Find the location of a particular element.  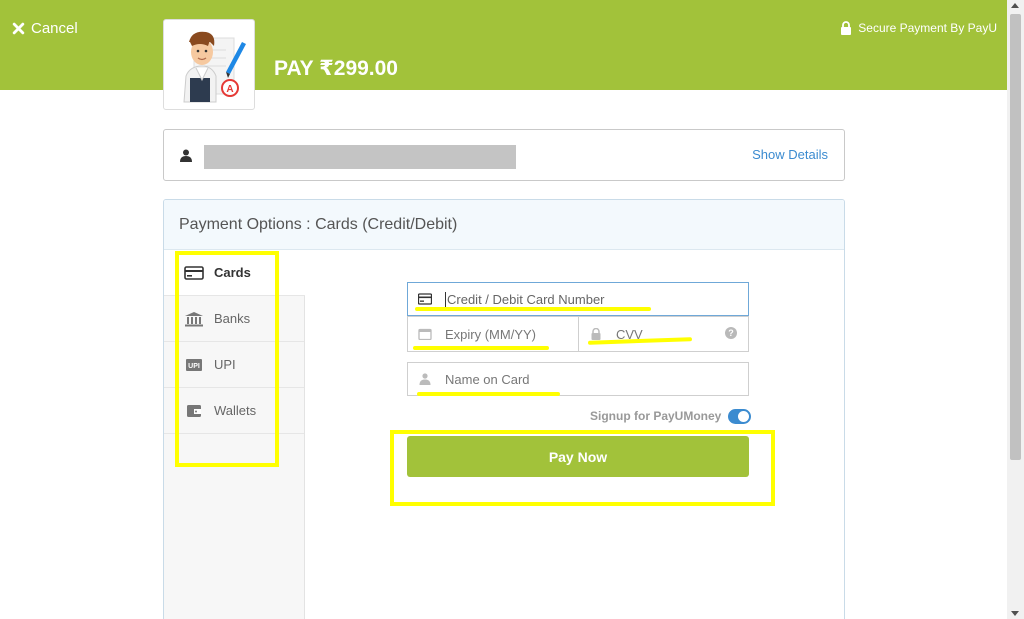

payment-options-title: Payment Options : Cards (Credit/Debit) is located at coordinates (504, 225).